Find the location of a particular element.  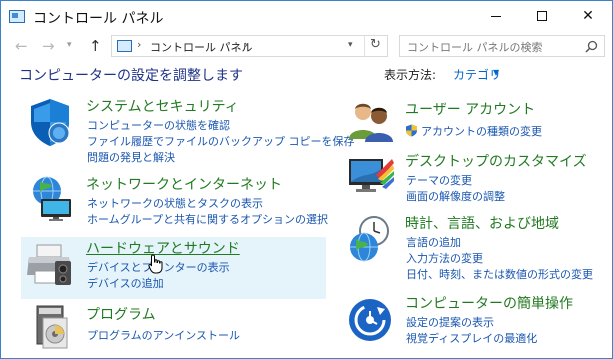

category-clock-language-region: 時計、言語、および地域 is located at coordinates (482, 223).